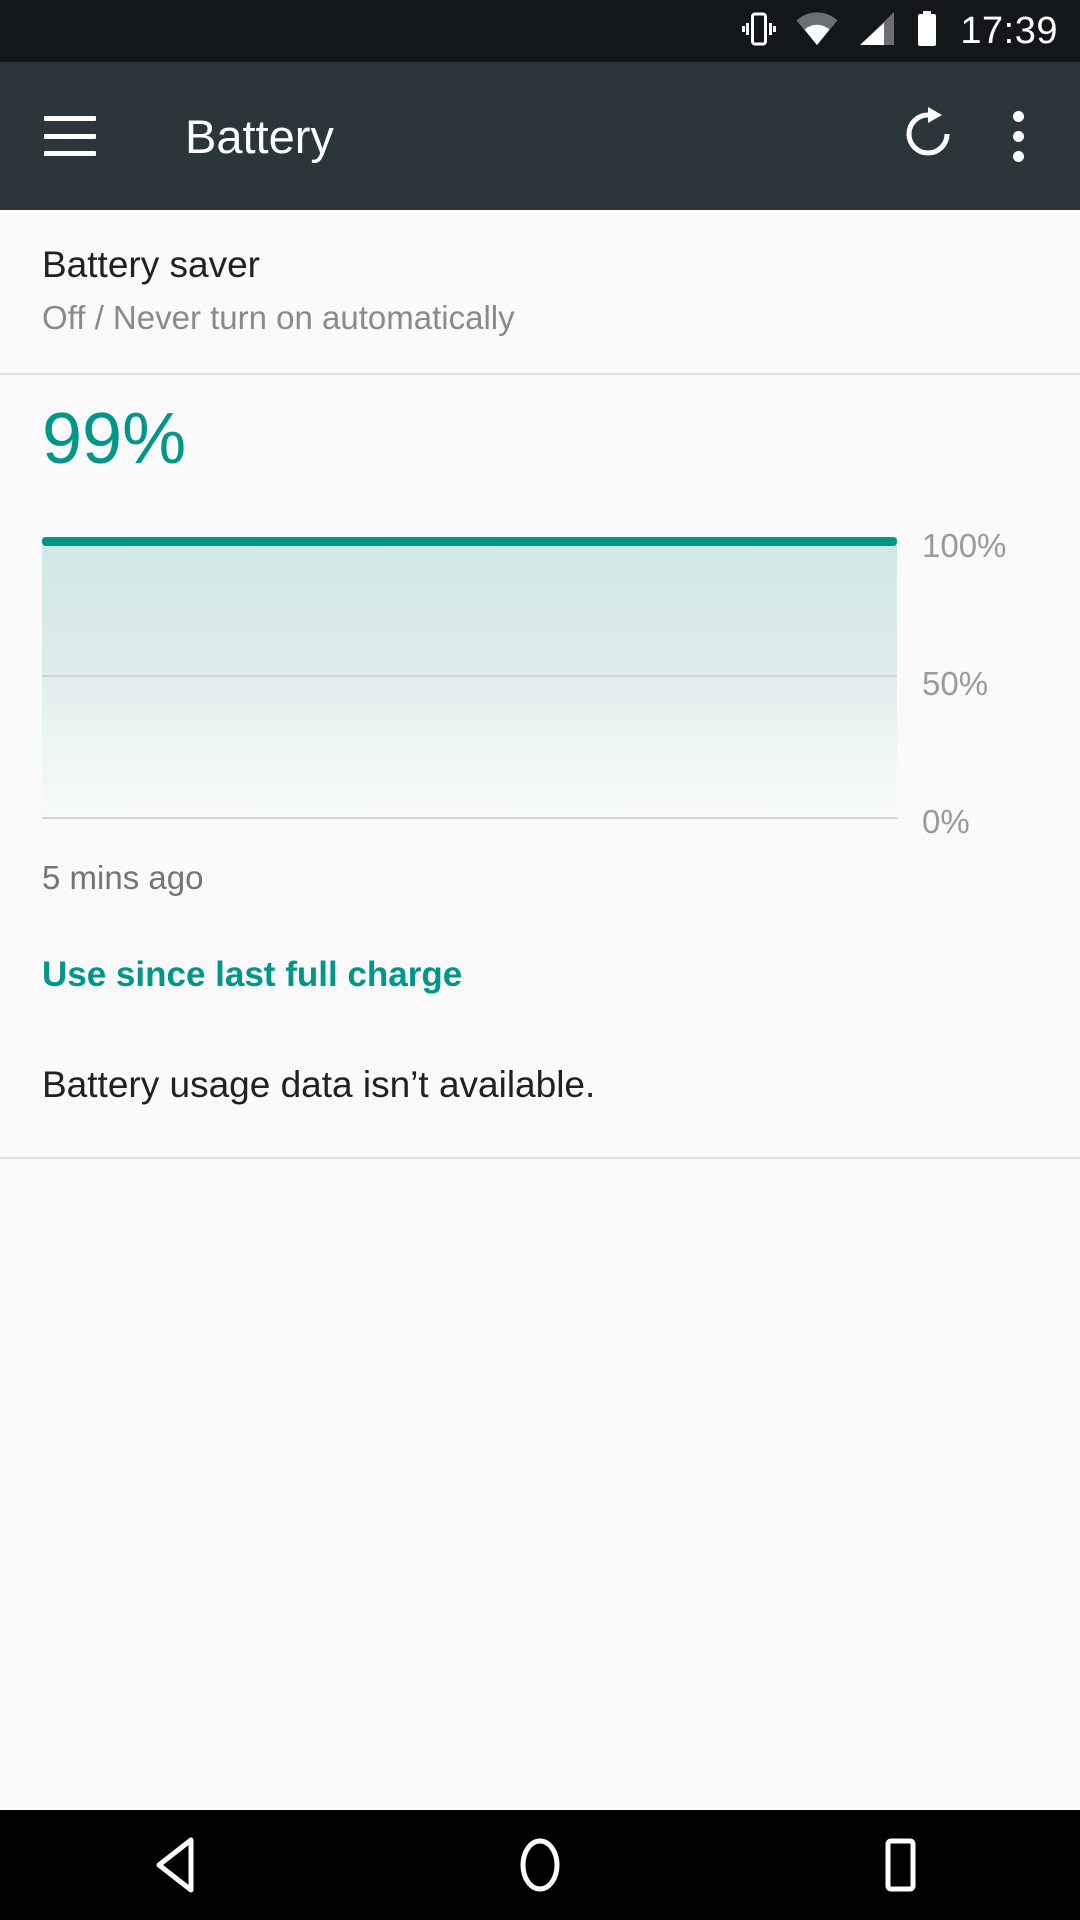  I want to click on navigation-bar, so click(540, 1865).